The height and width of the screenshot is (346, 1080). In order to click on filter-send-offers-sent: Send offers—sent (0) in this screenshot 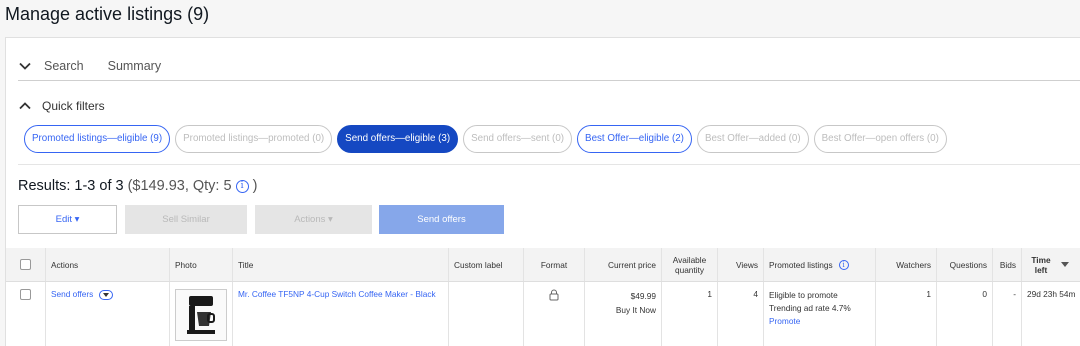, I will do `click(518, 139)`.